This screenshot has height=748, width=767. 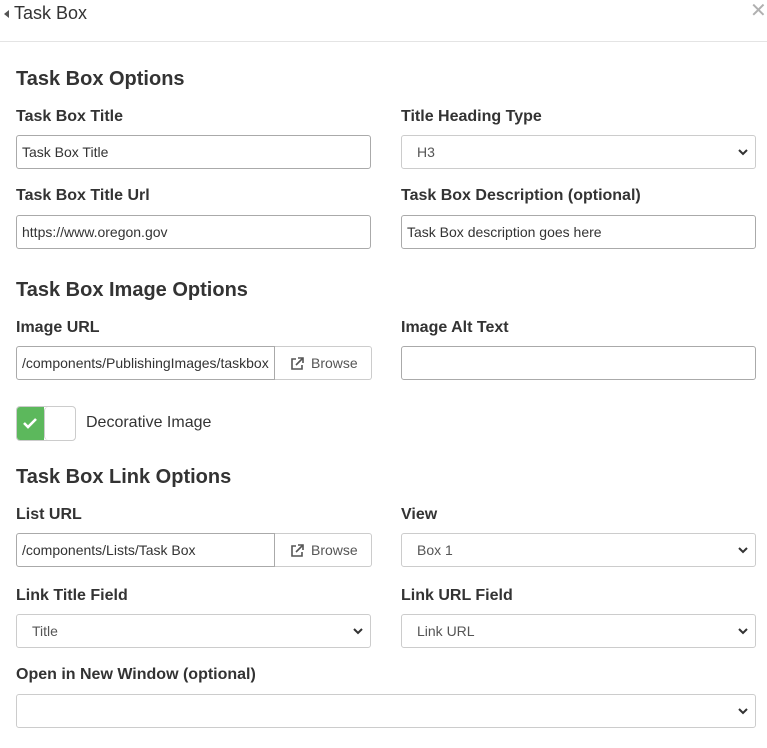 I want to click on link-url-field-value: Link URL, so click(x=446, y=631).